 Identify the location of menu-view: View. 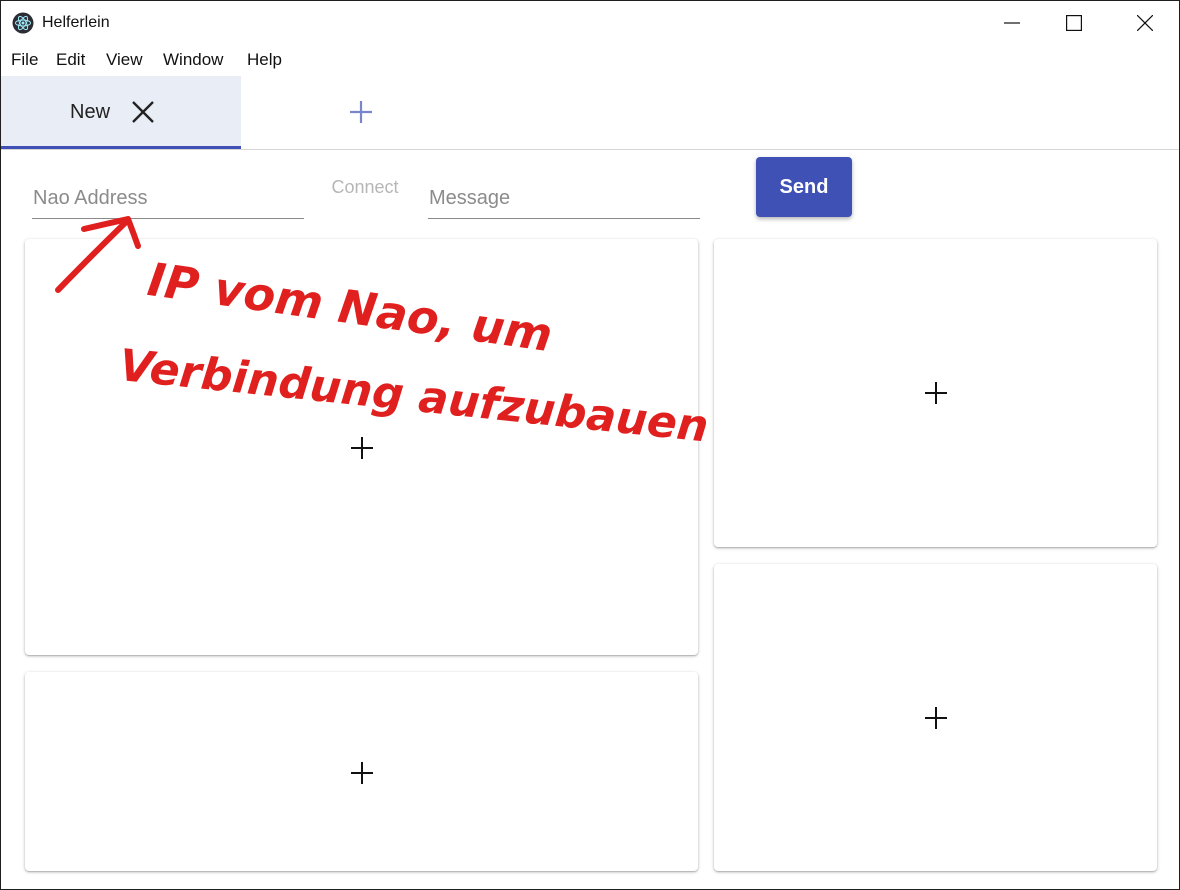
(124, 60).